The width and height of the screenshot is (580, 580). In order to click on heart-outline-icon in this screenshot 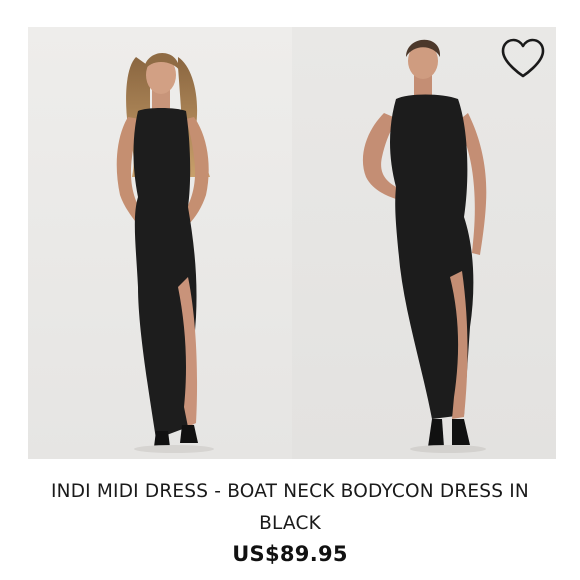, I will do `click(523, 58)`.